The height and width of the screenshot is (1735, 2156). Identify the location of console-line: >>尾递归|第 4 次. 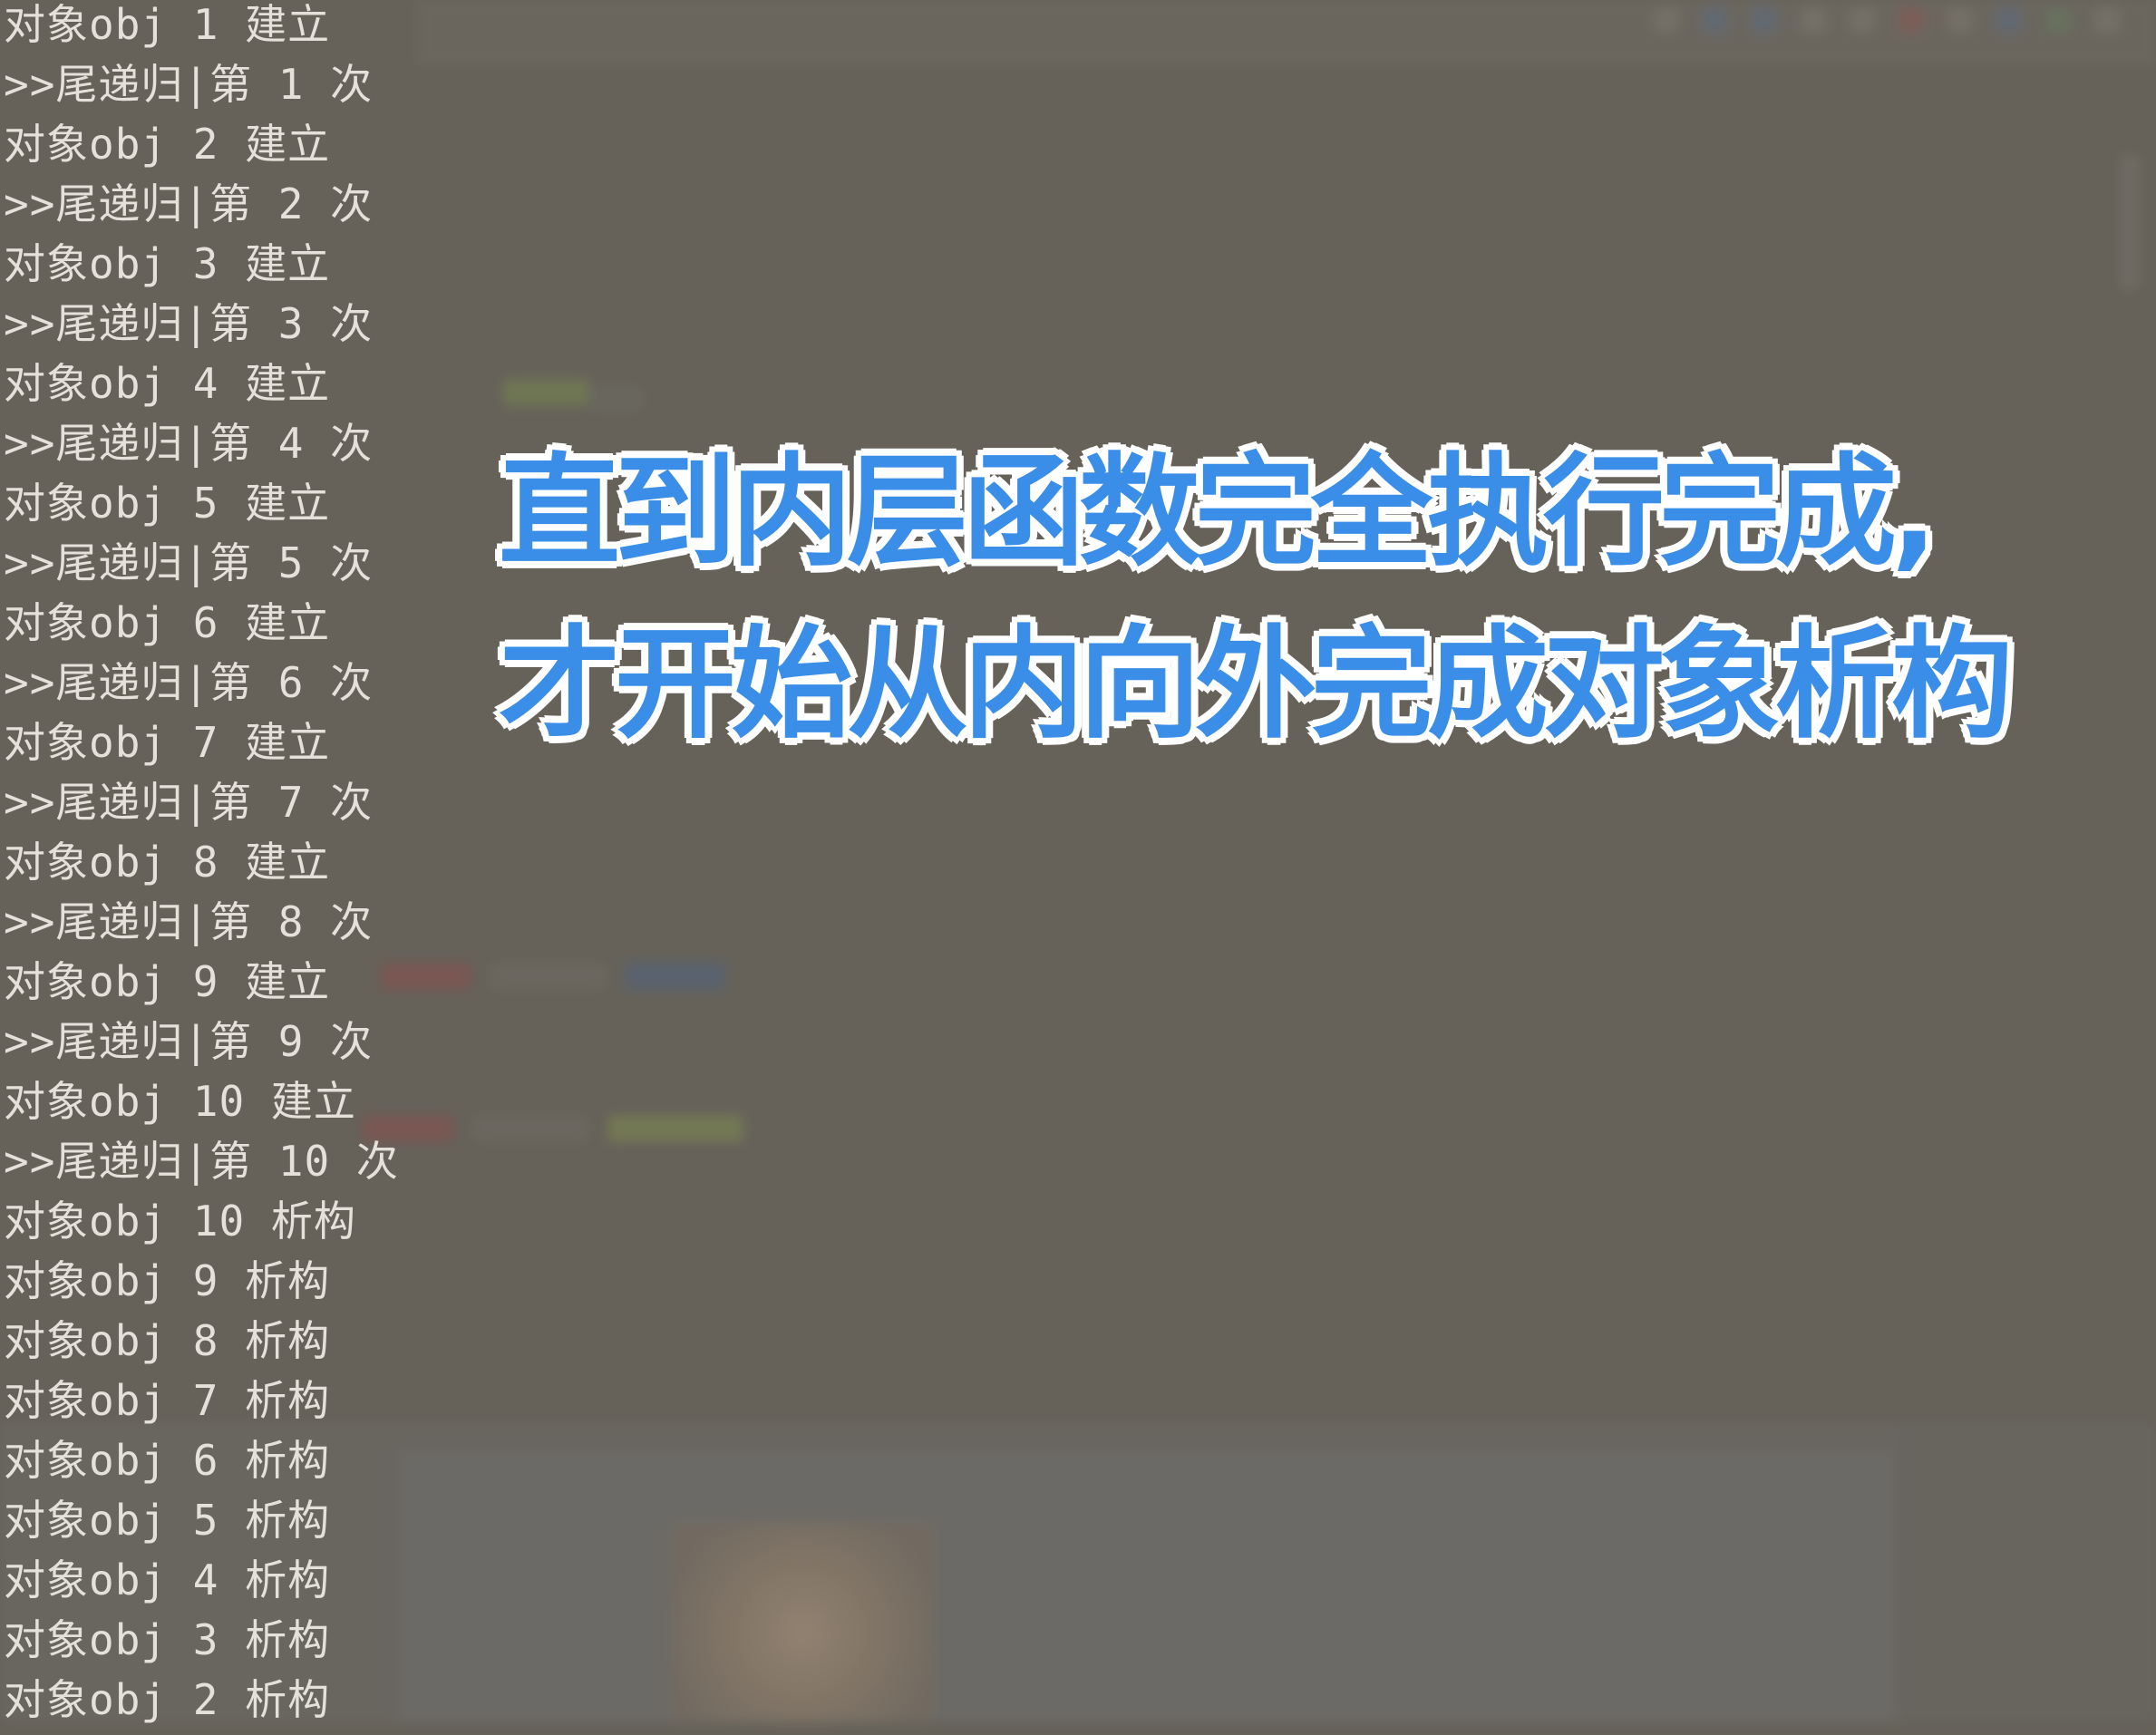
(189, 444).